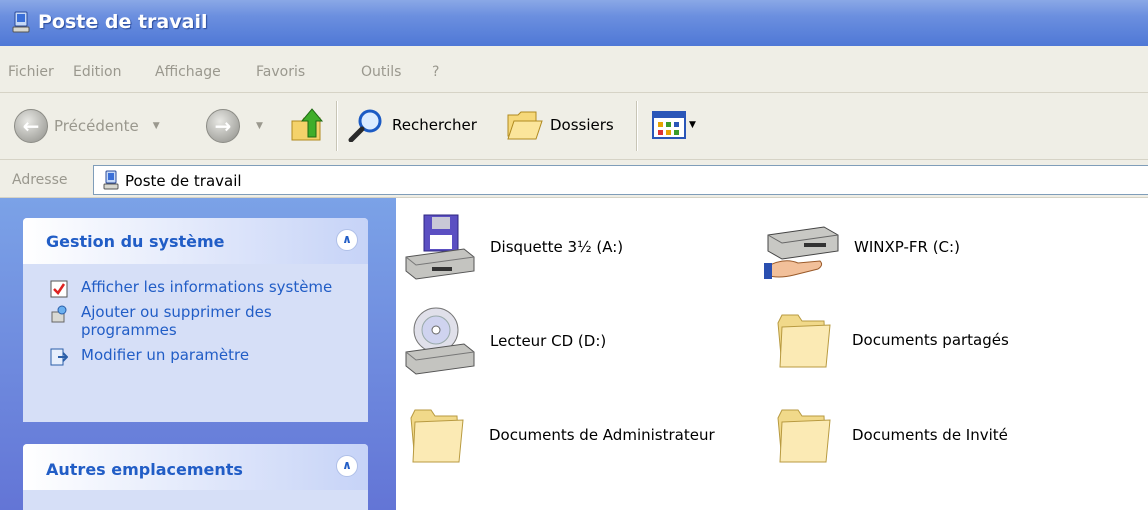 Image resolution: width=1148 pixels, height=510 pixels. I want to click on other-places-panel: Autres emplacements ∧, so click(195, 477).